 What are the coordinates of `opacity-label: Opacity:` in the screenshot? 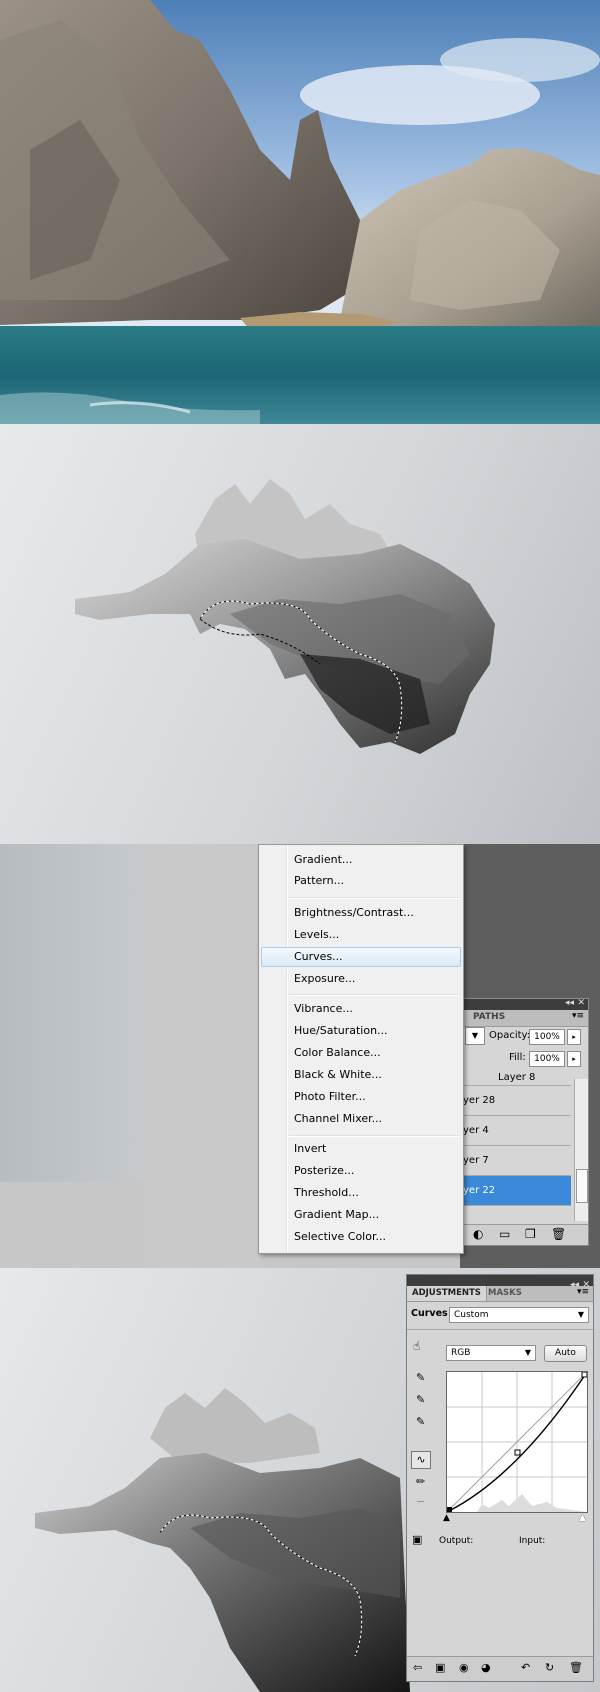 It's located at (510, 1035).